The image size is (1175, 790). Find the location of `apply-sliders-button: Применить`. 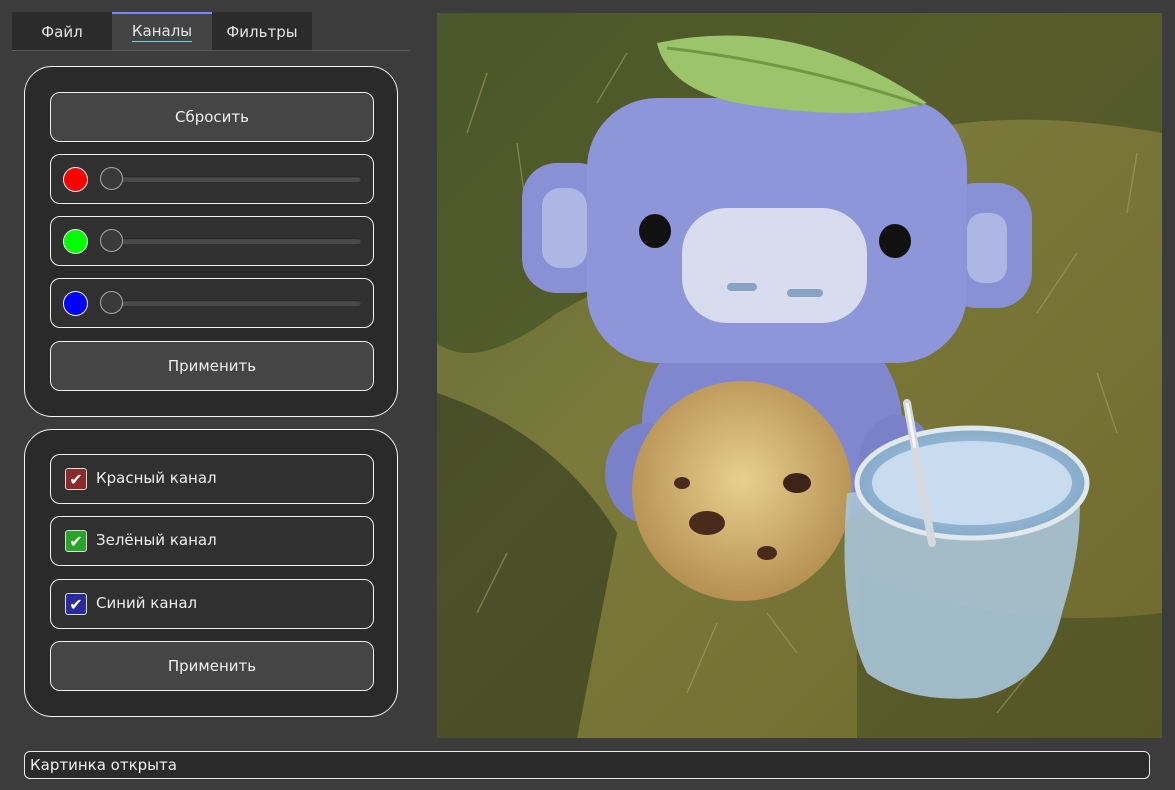

apply-sliders-button: Применить is located at coordinates (212, 366).